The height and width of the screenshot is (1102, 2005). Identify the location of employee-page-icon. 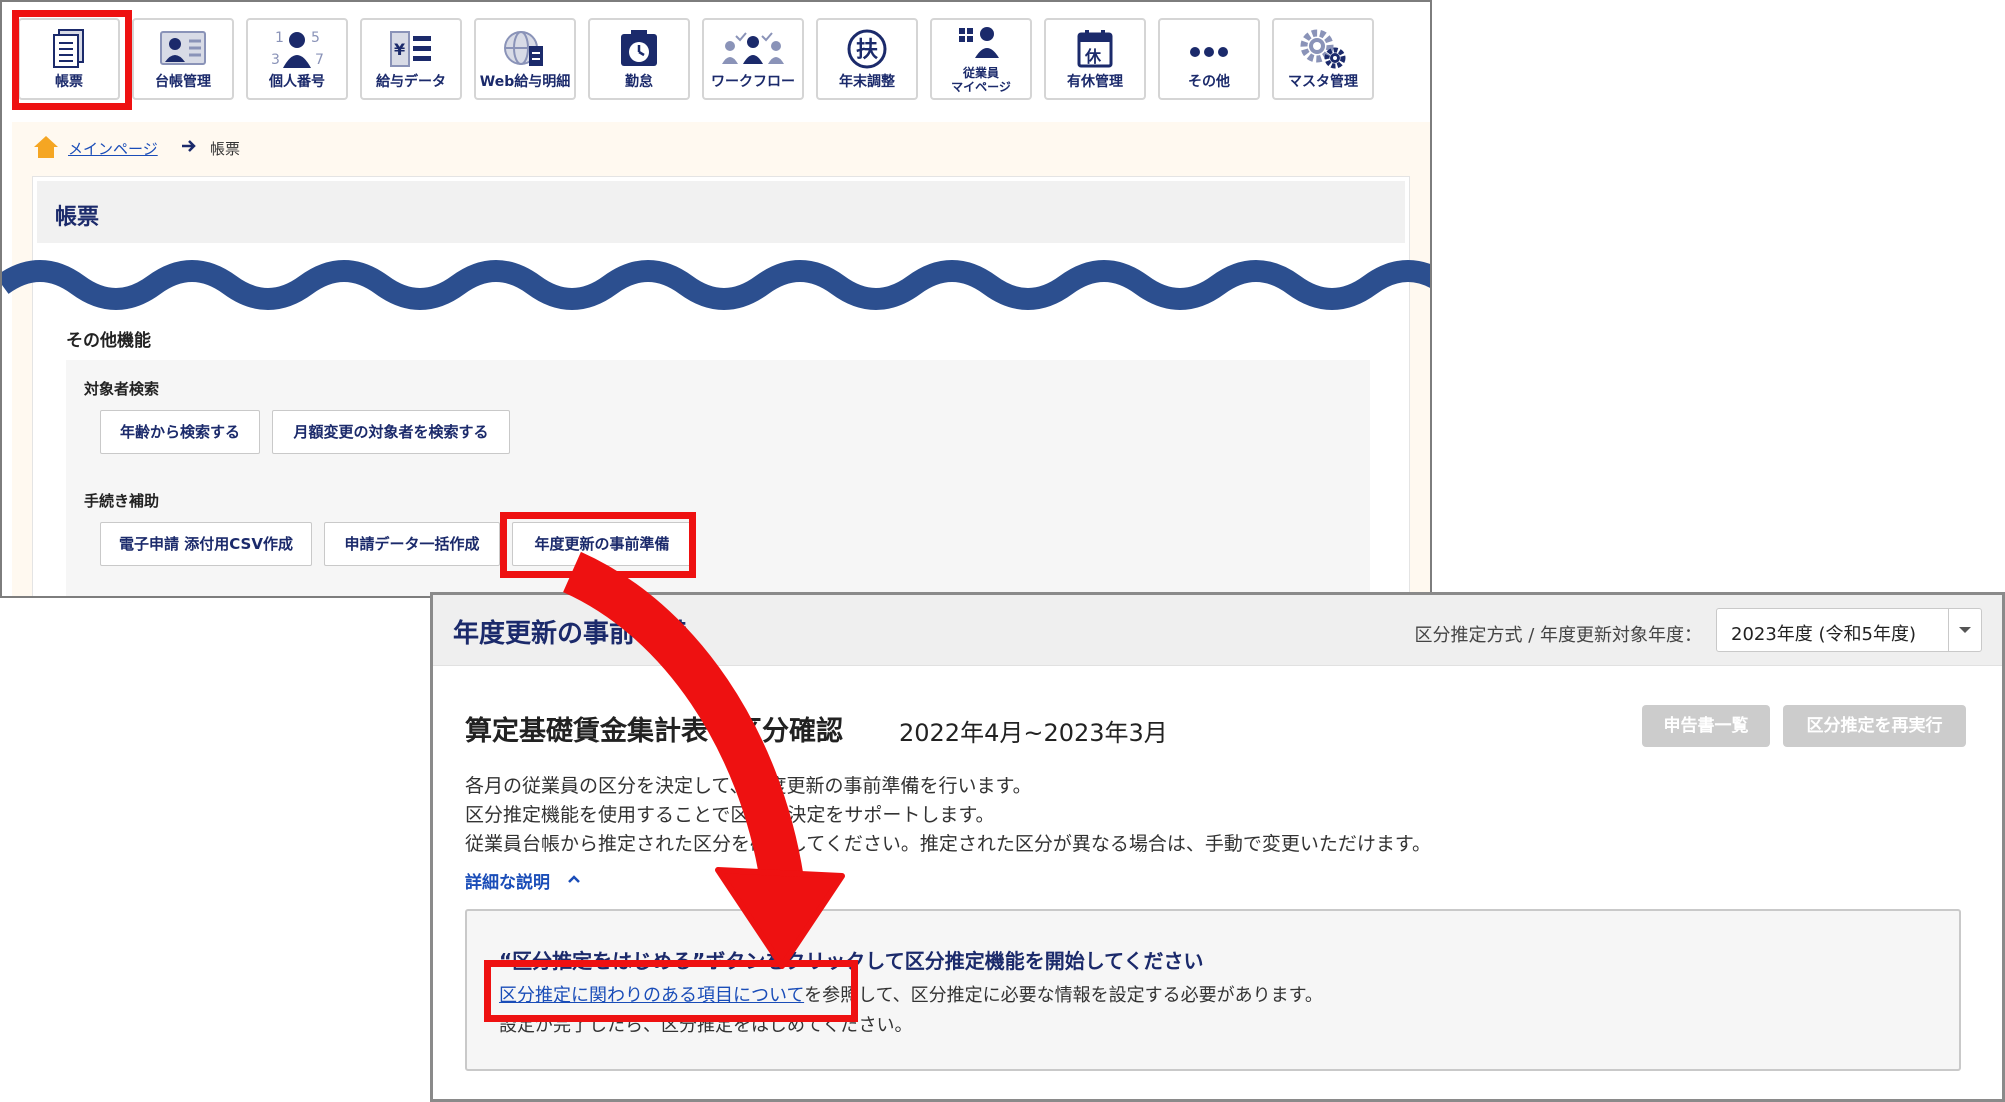
(981, 45).